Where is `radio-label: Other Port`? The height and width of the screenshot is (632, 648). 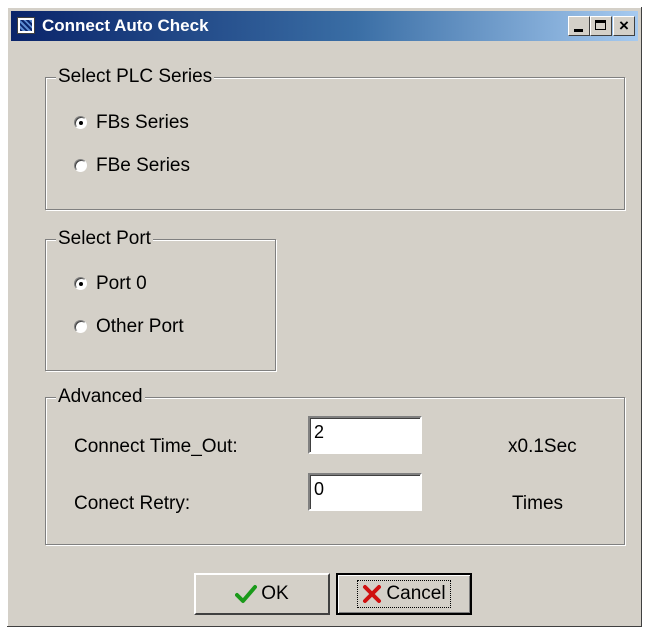 radio-label: Other Port is located at coordinates (140, 327).